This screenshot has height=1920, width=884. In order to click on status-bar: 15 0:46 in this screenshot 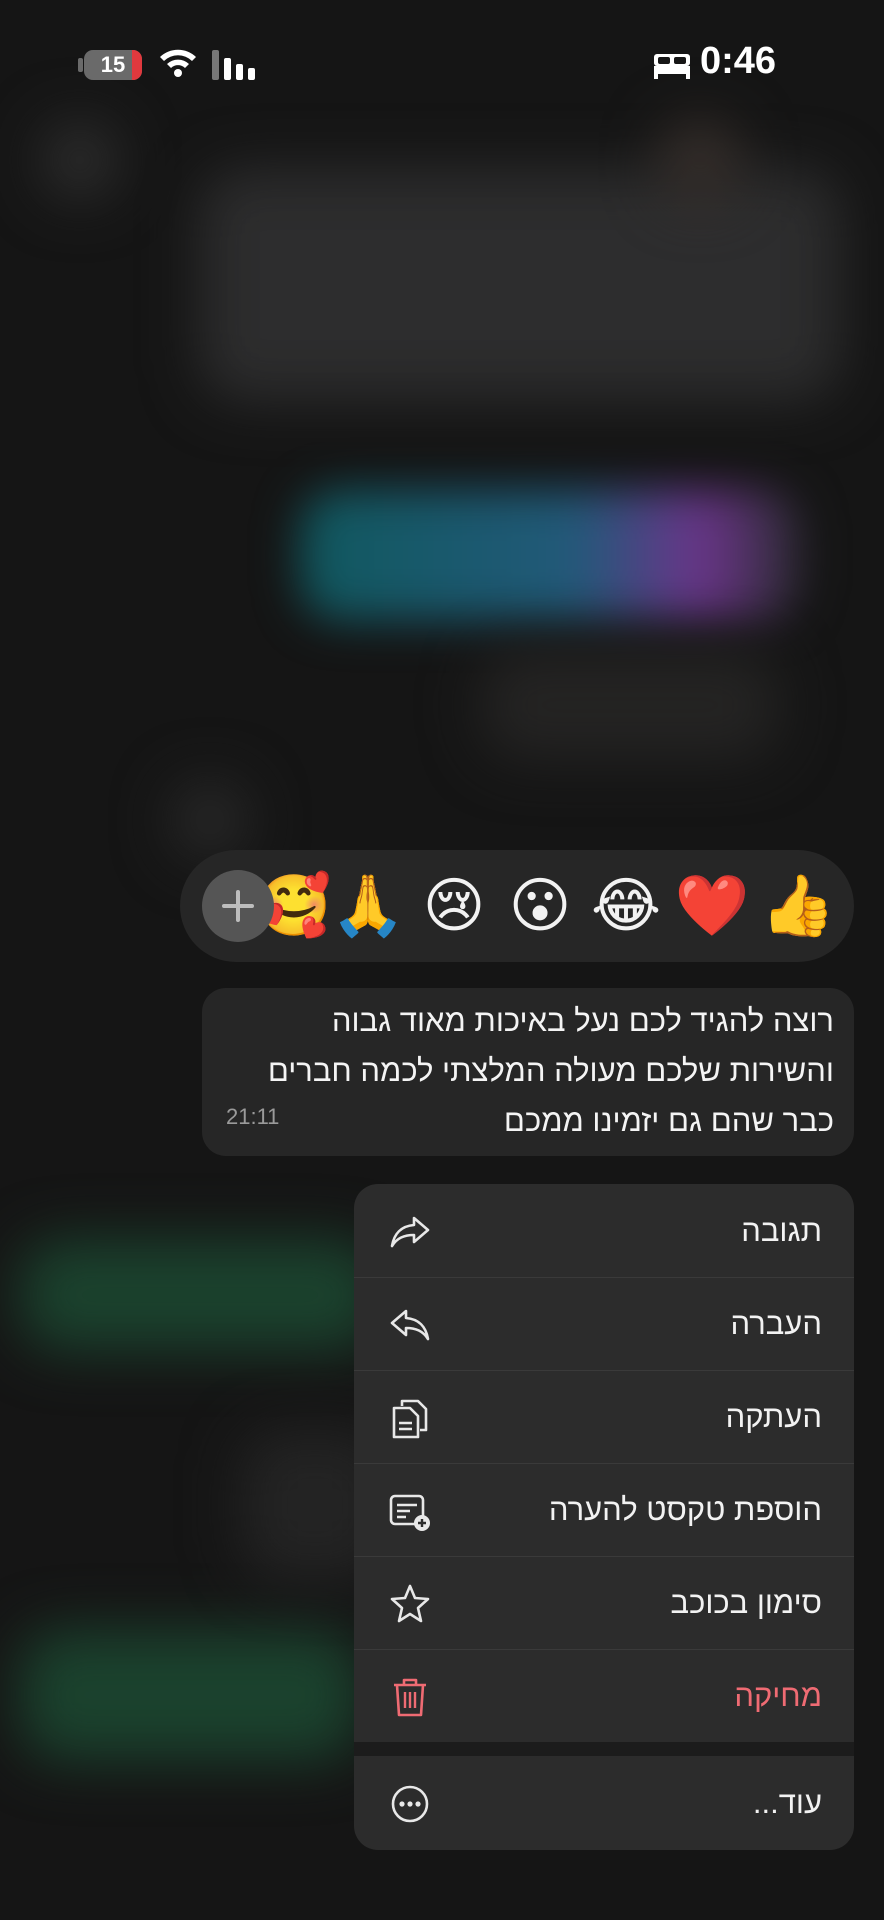, I will do `click(442, 60)`.